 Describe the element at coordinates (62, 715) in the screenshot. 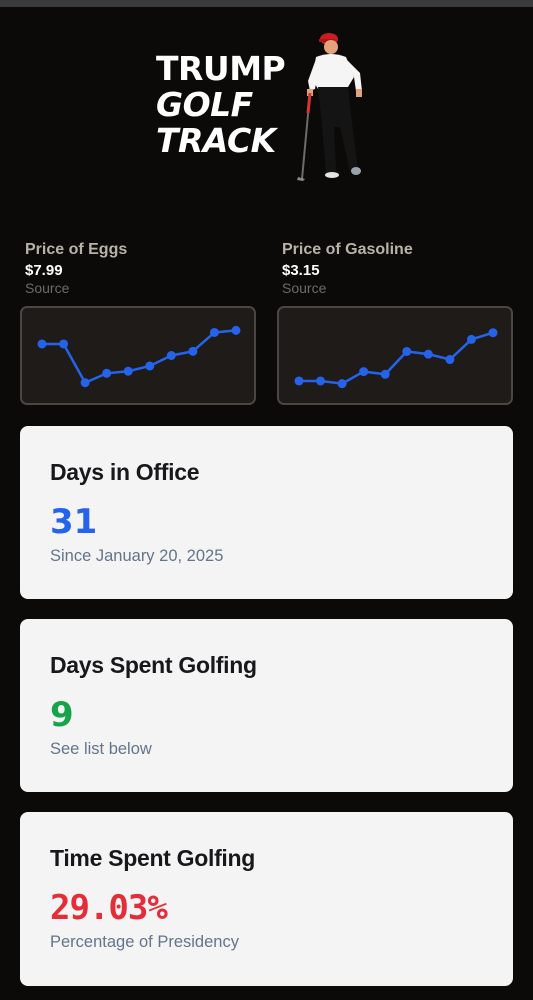

I see `days-golfing-value: 9` at that location.